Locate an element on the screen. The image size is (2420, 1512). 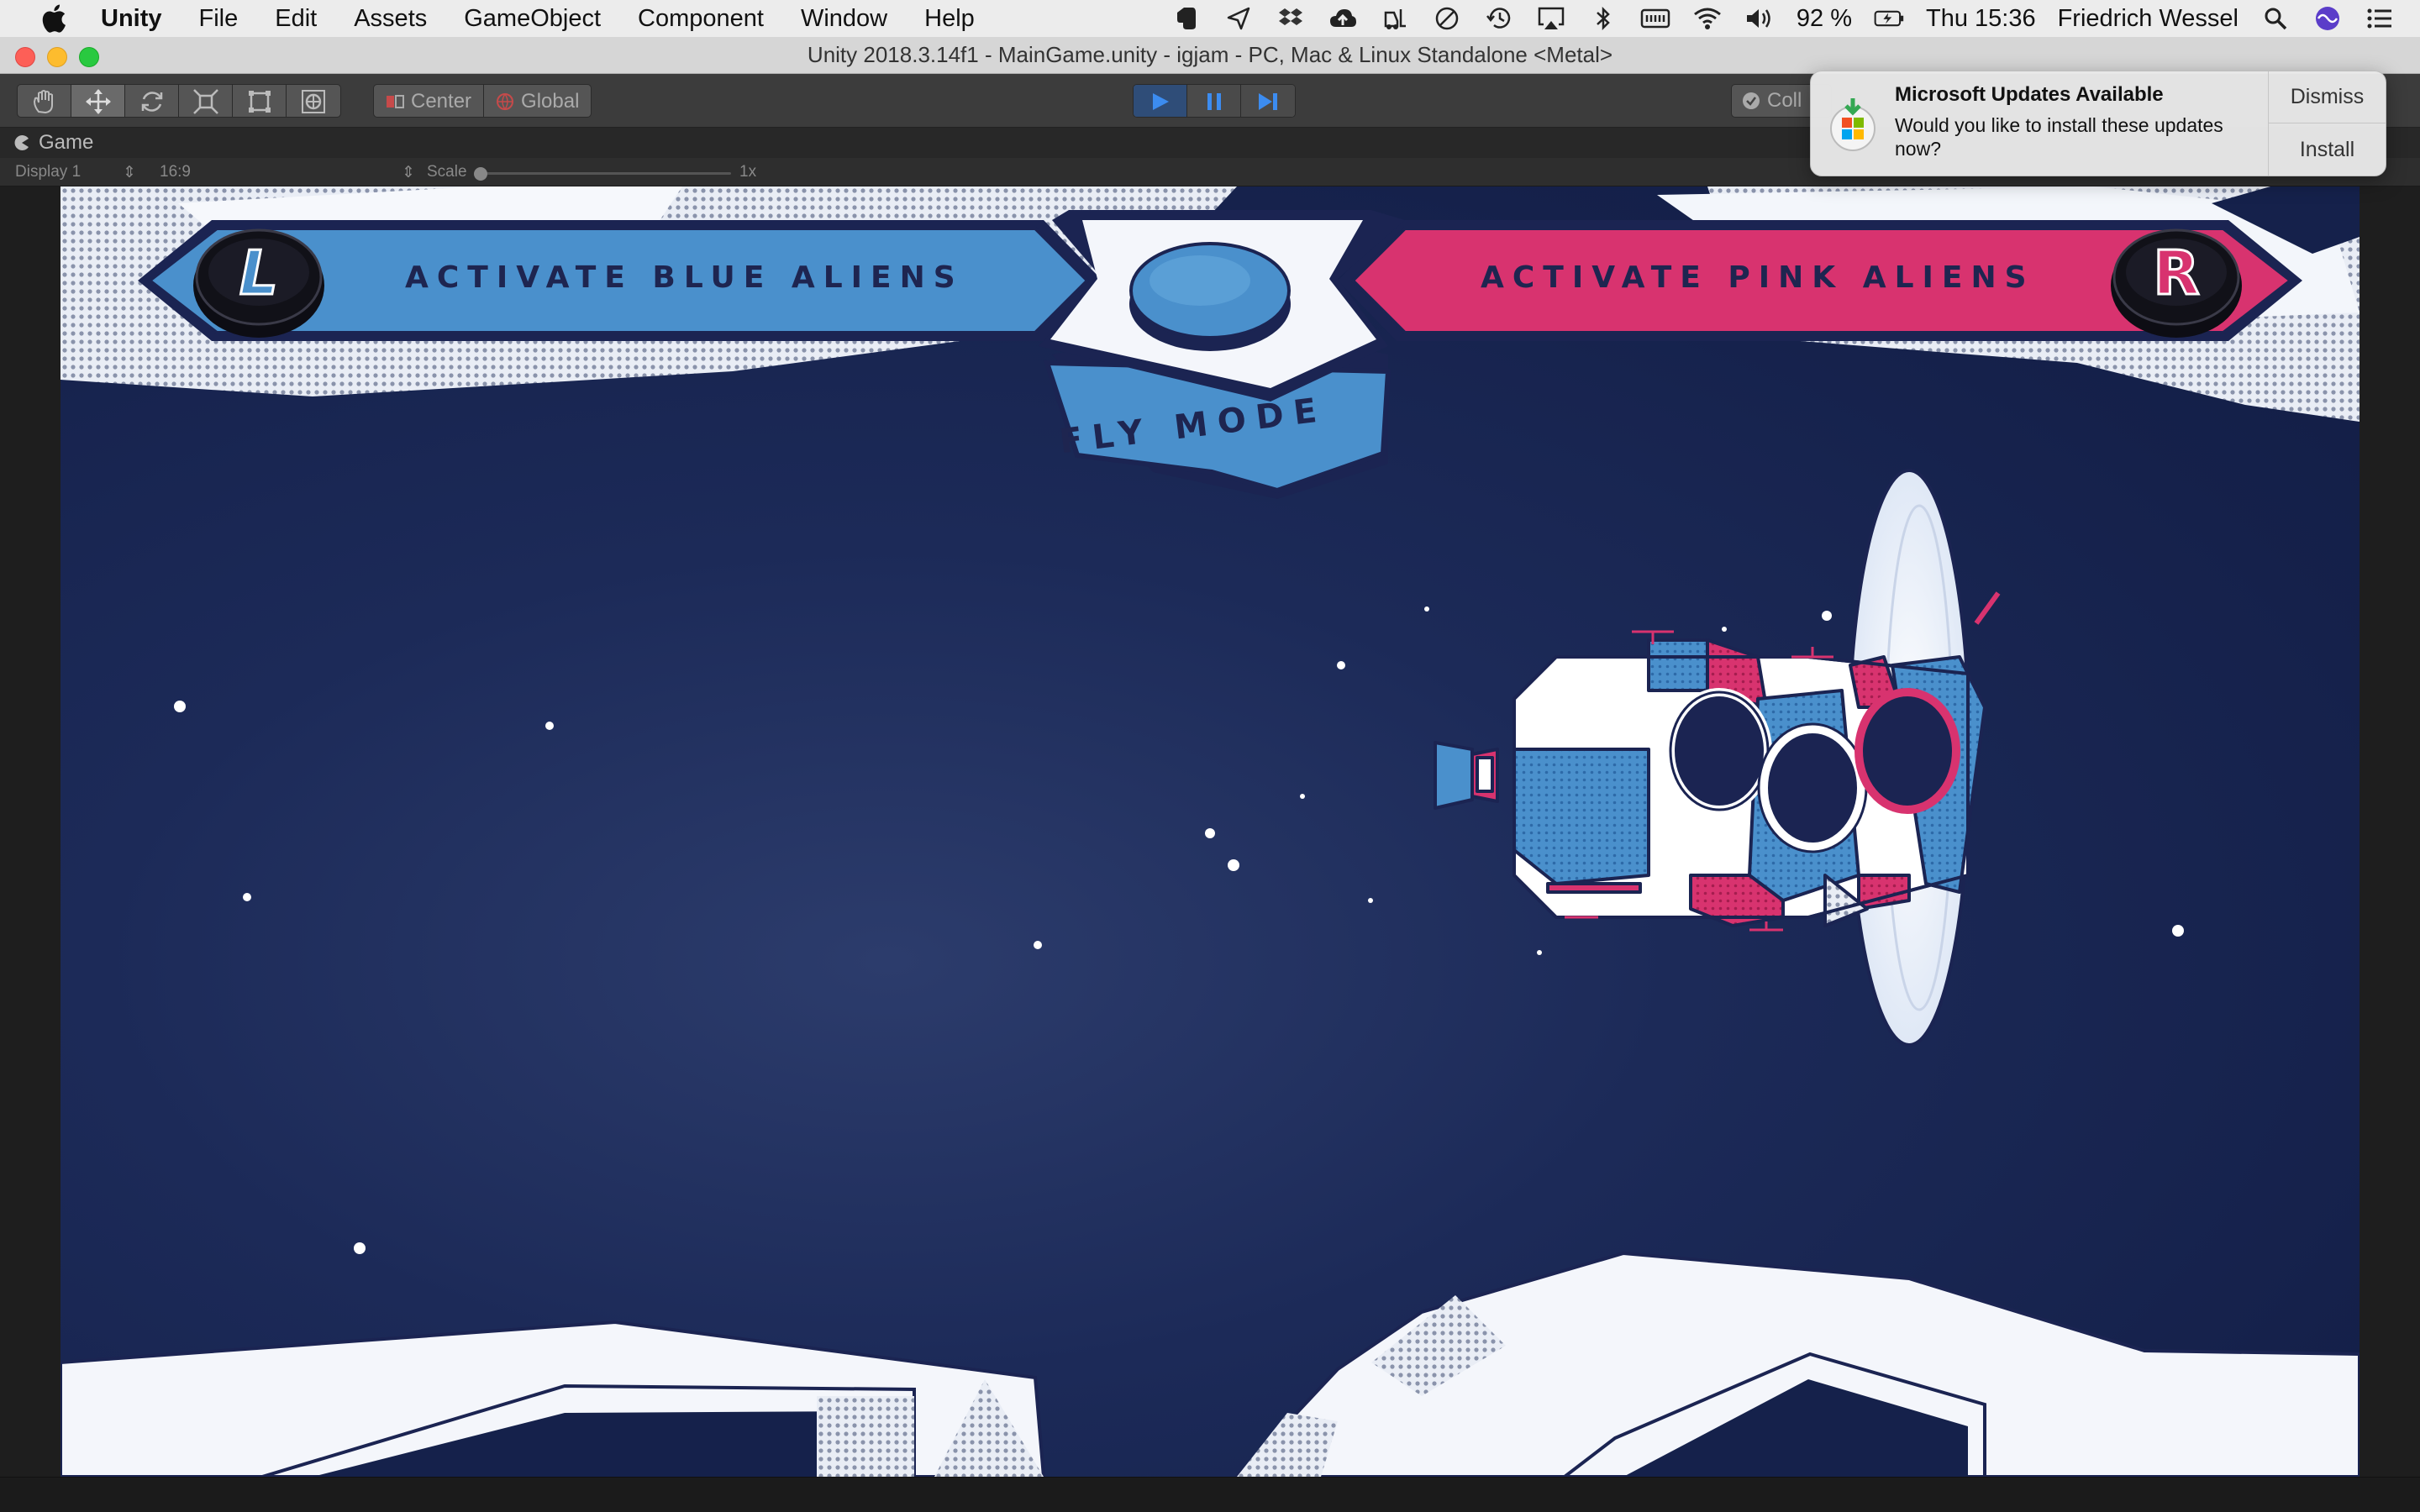
dismiss-button: Dismiss is located at coordinates (2328, 97).